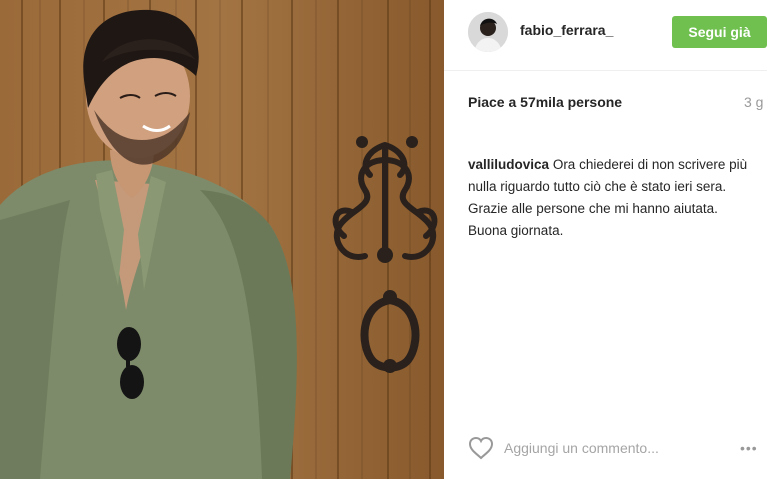  I want to click on comment-footer: Aggiungi un commento... •••, so click(605, 451).